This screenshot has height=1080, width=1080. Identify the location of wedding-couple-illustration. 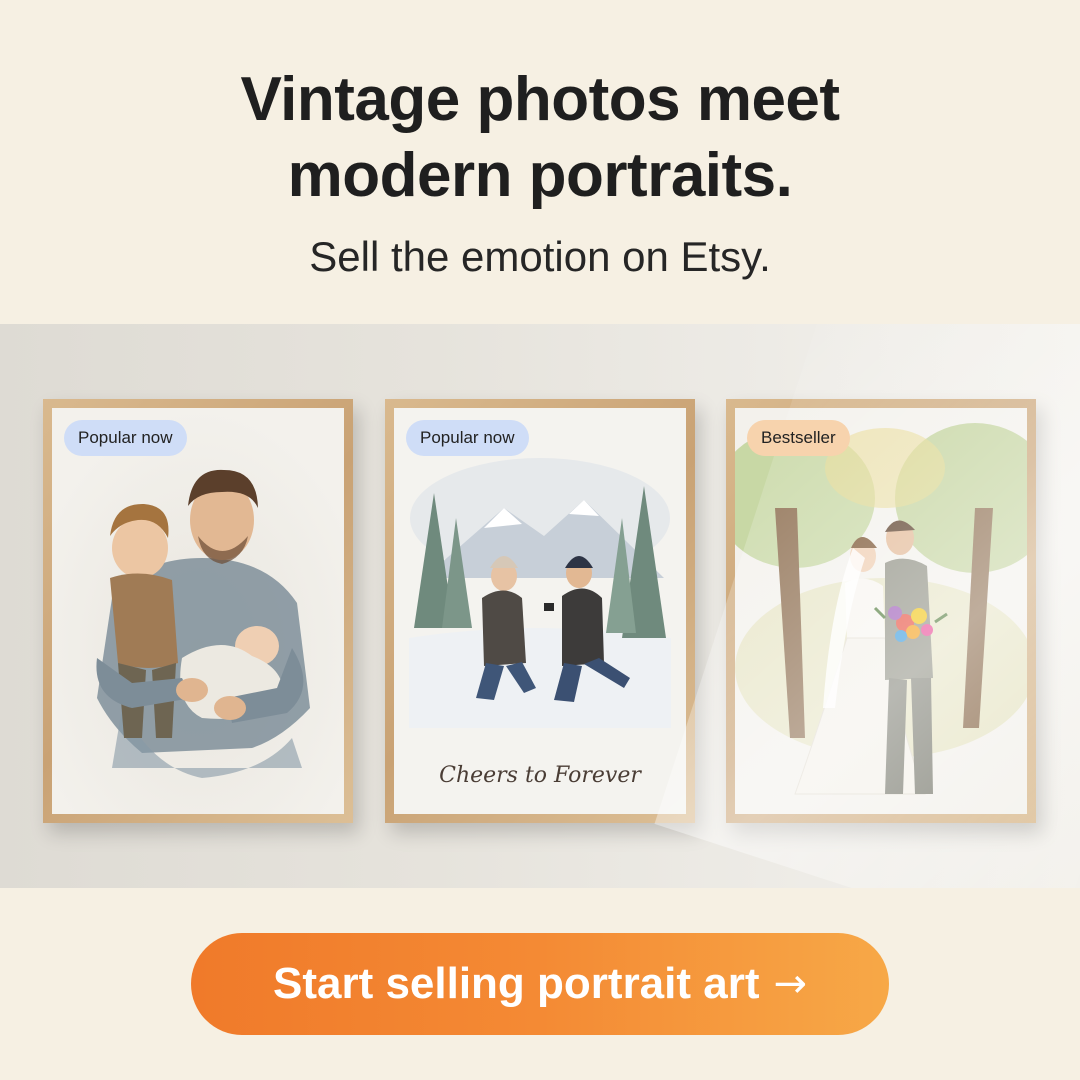
(881, 611).